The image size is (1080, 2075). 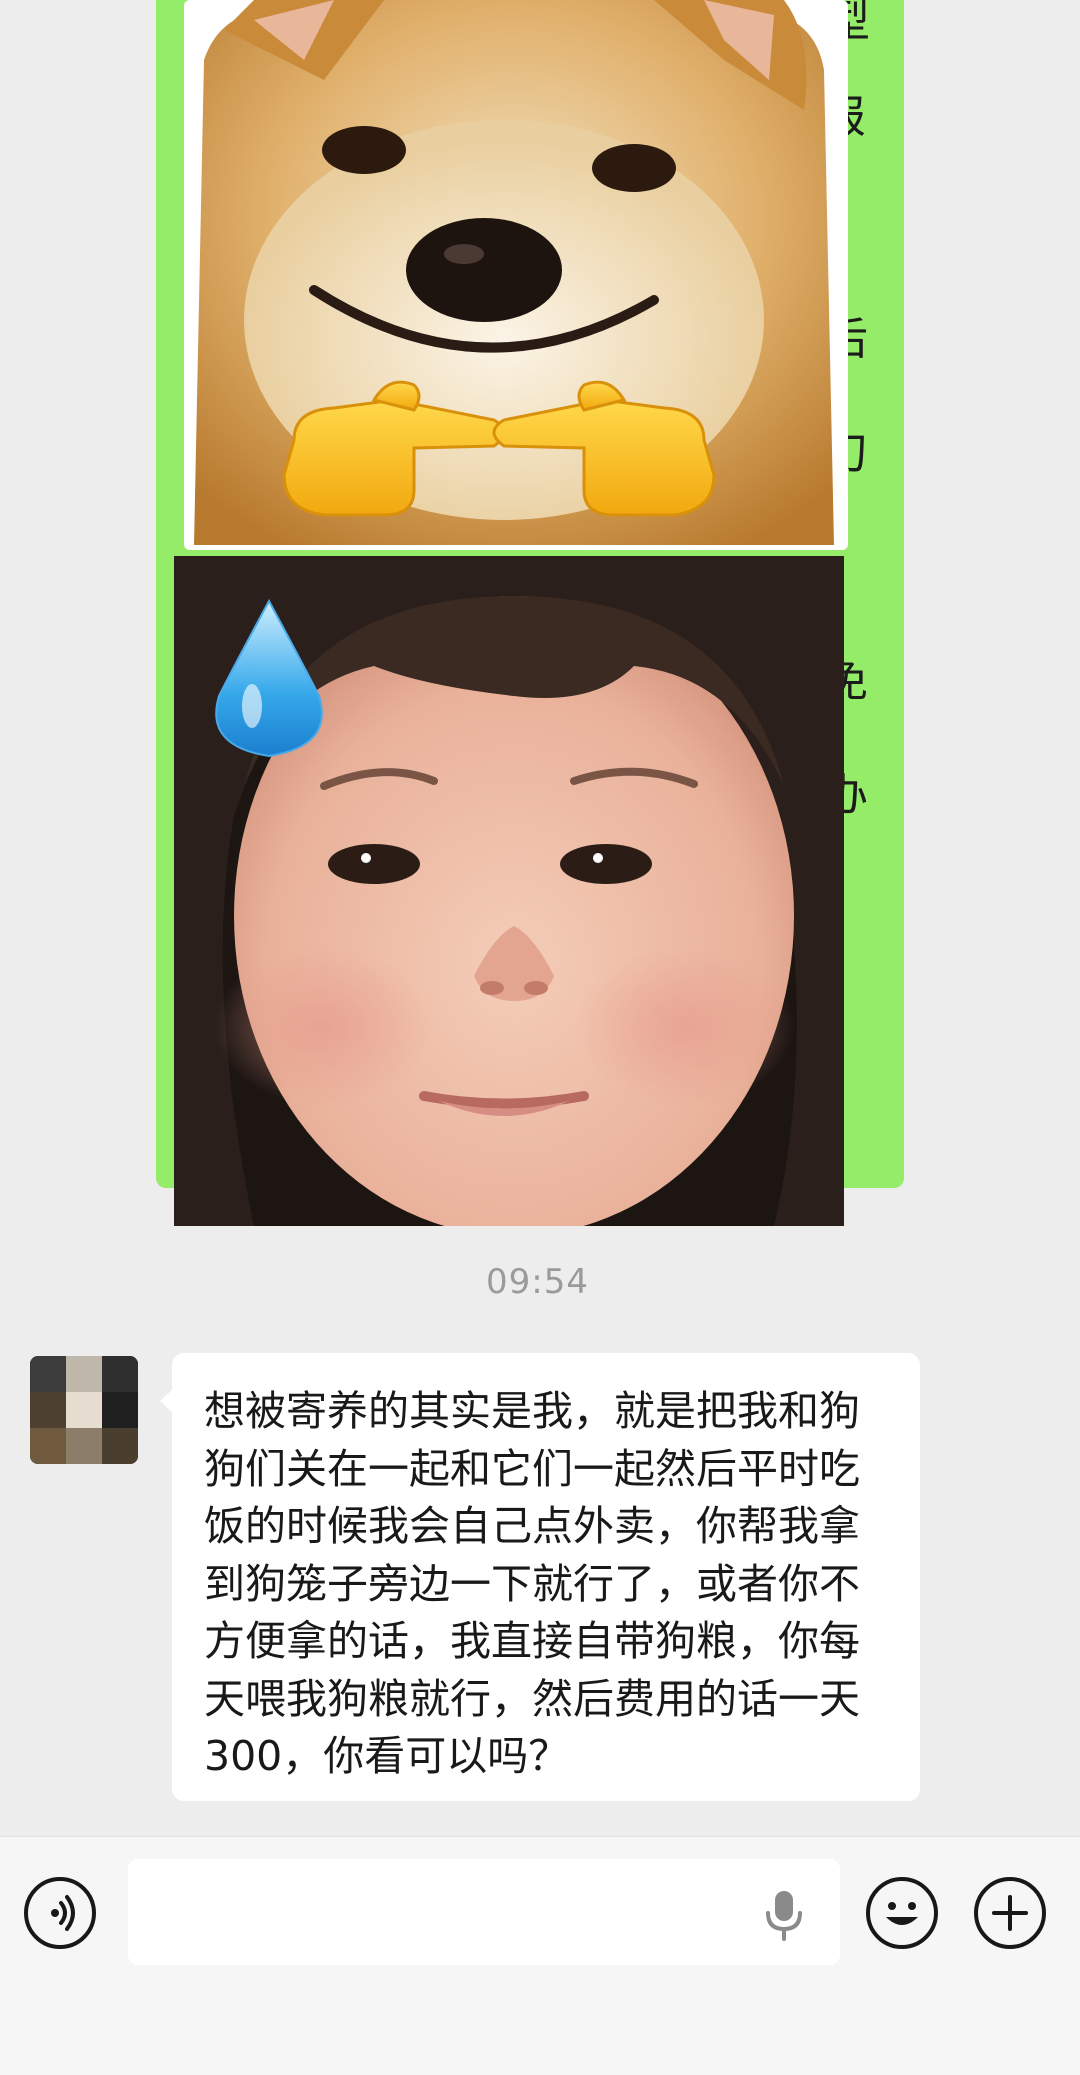 I want to click on voice-toggle-button, so click(x=60, y=1913).